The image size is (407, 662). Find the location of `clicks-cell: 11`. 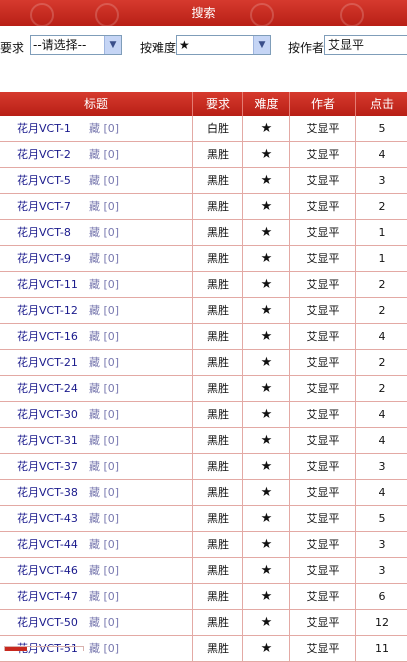

clicks-cell: 11 is located at coordinates (381, 648).